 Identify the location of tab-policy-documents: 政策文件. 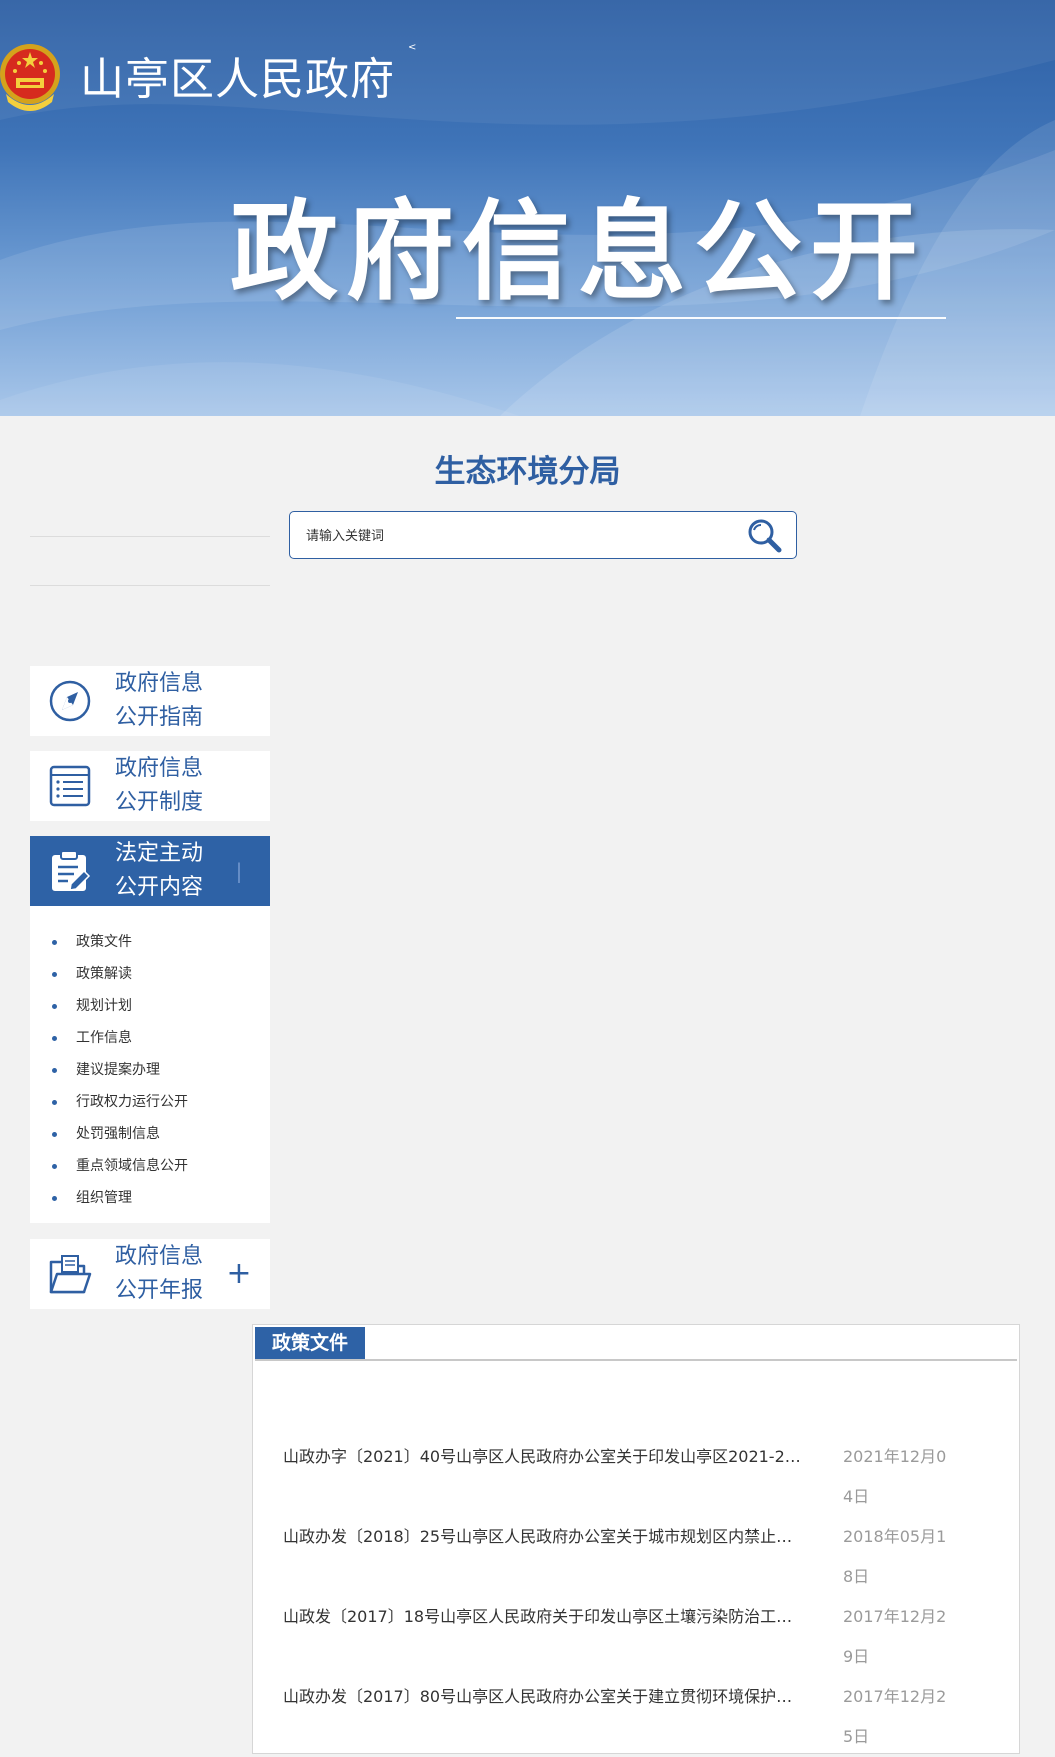
(310, 1343).